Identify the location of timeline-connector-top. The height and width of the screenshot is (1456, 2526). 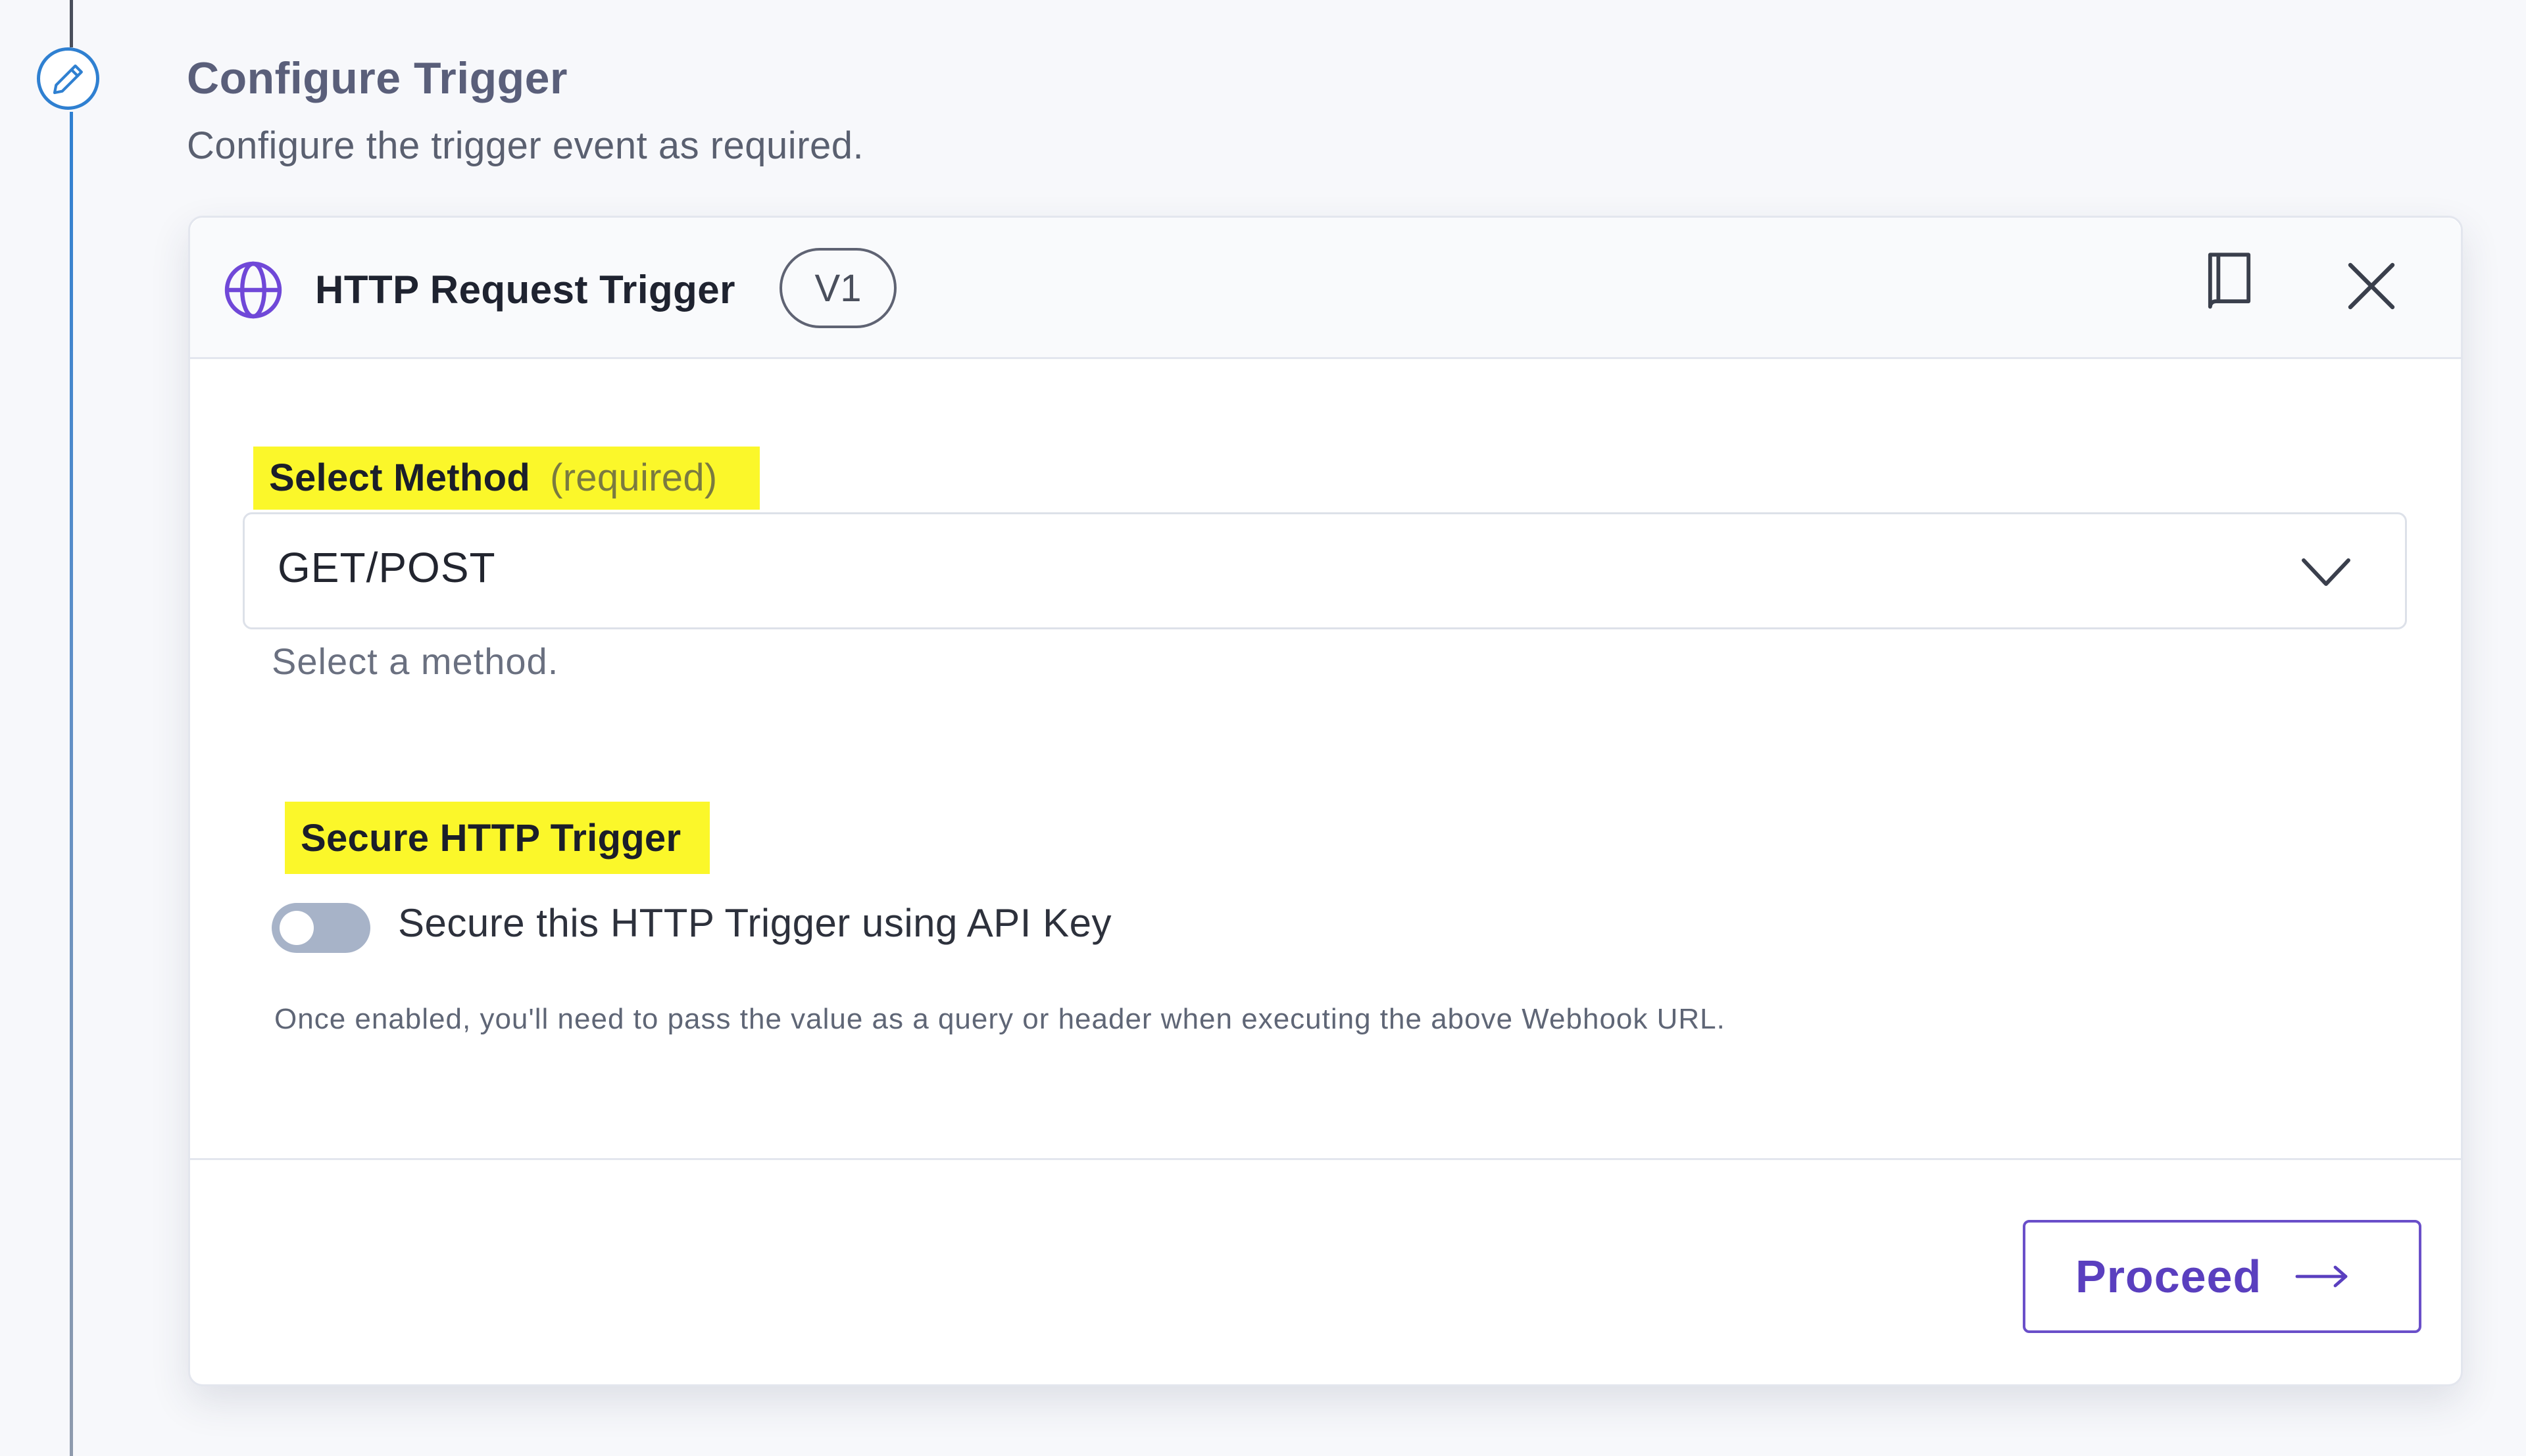
(71, 23).